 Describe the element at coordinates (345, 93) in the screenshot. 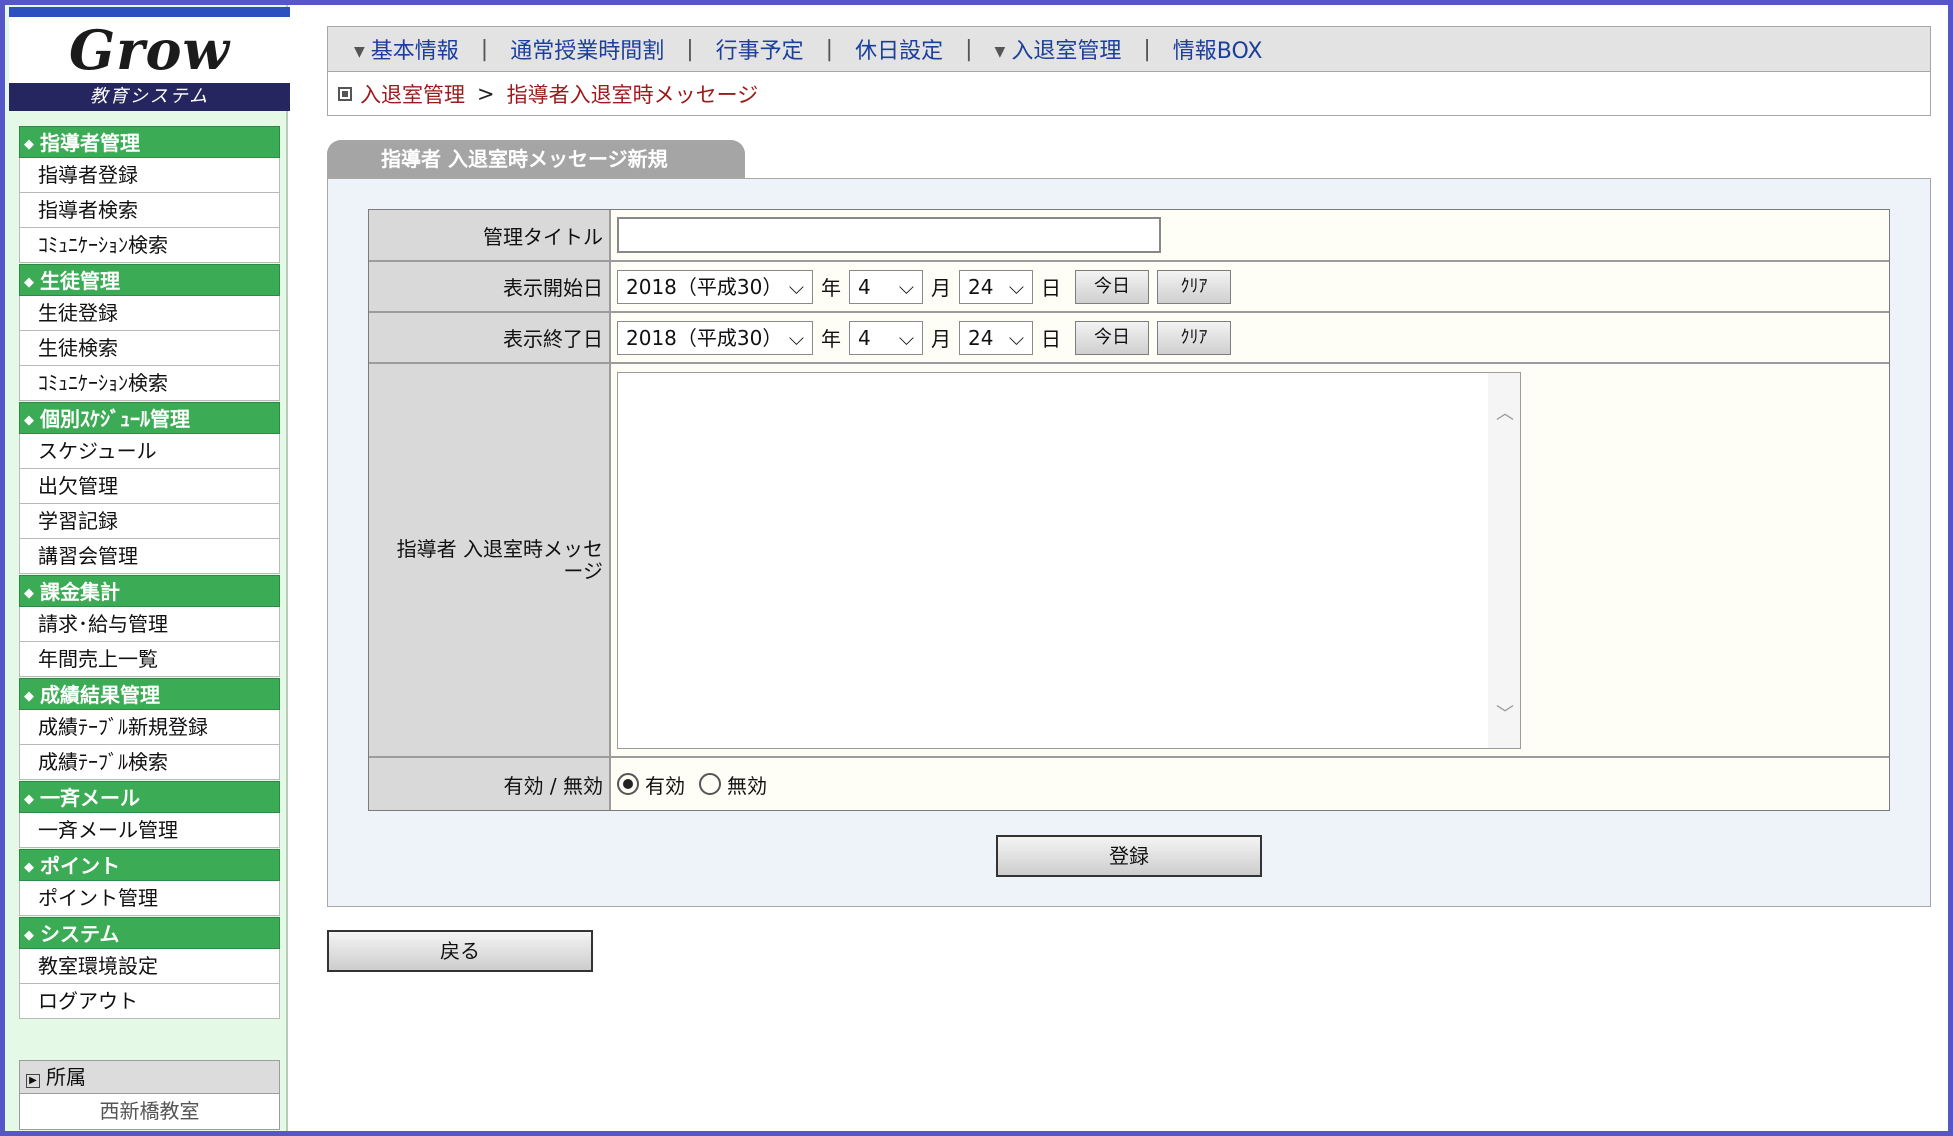

I see `square-bullet-icon` at that location.